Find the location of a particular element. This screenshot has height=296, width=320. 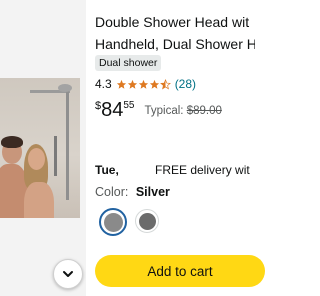

product-title-line1: Double Shower Head wit is located at coordinates (175, 22).